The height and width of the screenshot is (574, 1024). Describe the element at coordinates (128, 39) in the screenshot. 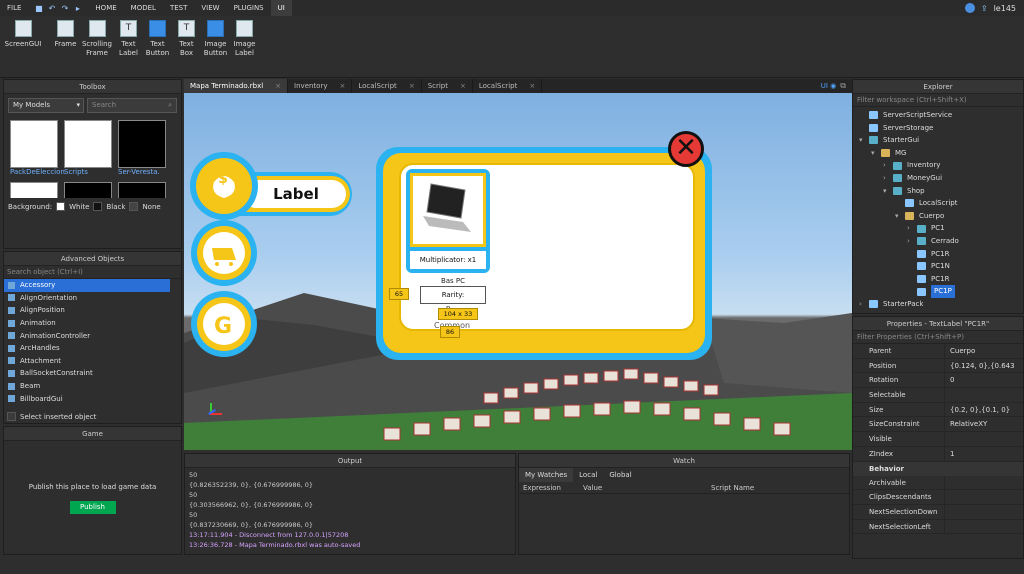

I see `text-label-button: T Text Label` at that location.